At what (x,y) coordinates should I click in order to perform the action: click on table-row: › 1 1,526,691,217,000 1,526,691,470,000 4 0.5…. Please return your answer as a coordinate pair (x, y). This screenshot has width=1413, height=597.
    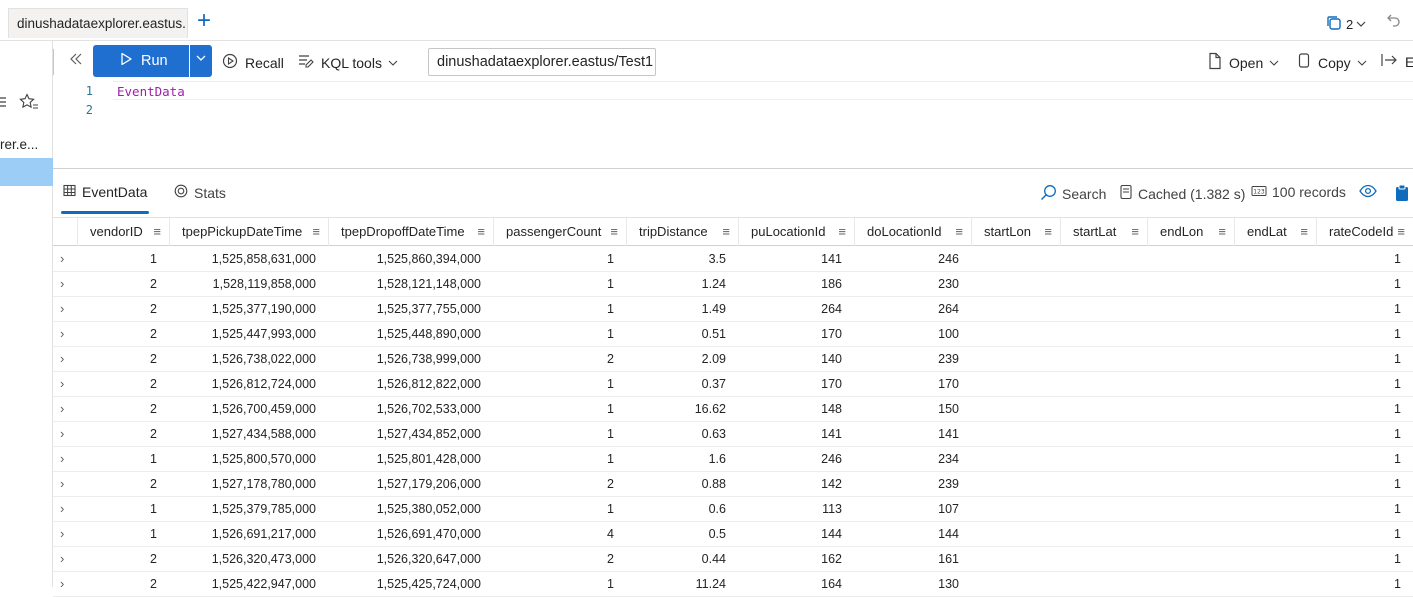
    Looking at the image, I should click on (733, 534).